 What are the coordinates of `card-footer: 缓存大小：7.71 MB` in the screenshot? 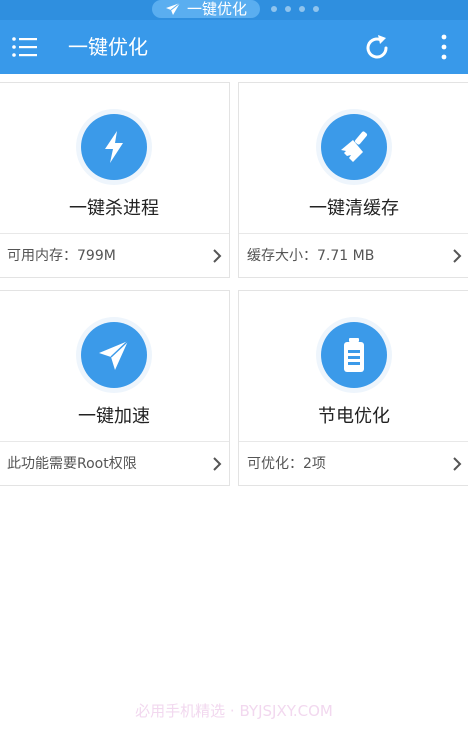 It's located at (311, 256).